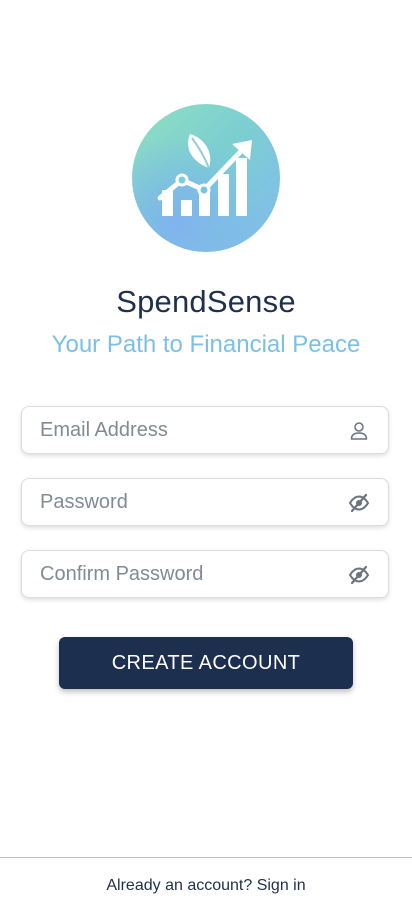  I want to click on leaf-growth-chart-icon, so click(204, 175).